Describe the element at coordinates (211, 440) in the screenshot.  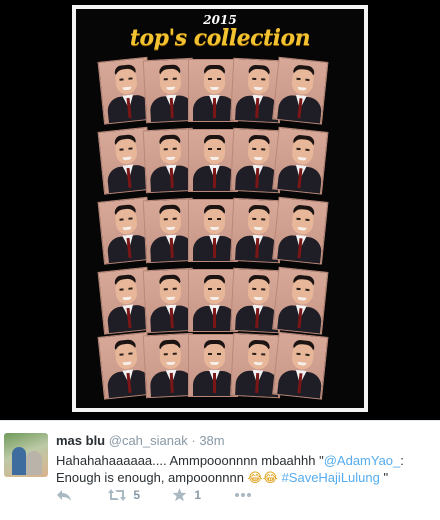
I see `timestamp: 38m` at that location.